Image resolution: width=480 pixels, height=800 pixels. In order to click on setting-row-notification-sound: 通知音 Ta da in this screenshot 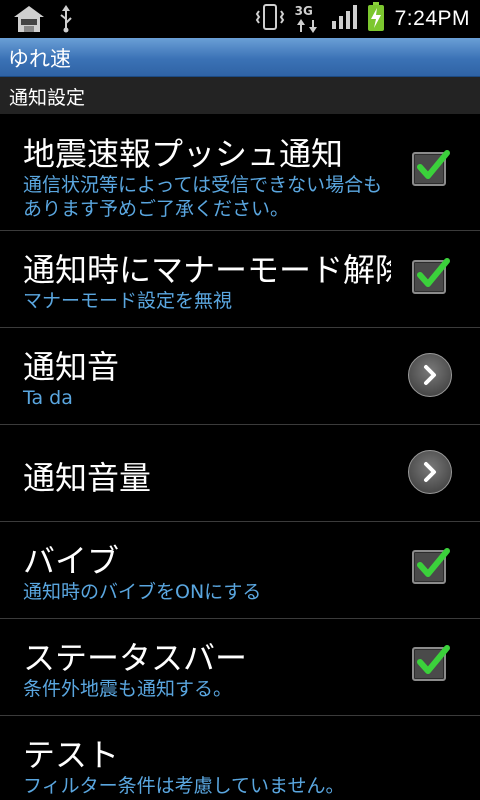, I will do `click(240, 376)`.